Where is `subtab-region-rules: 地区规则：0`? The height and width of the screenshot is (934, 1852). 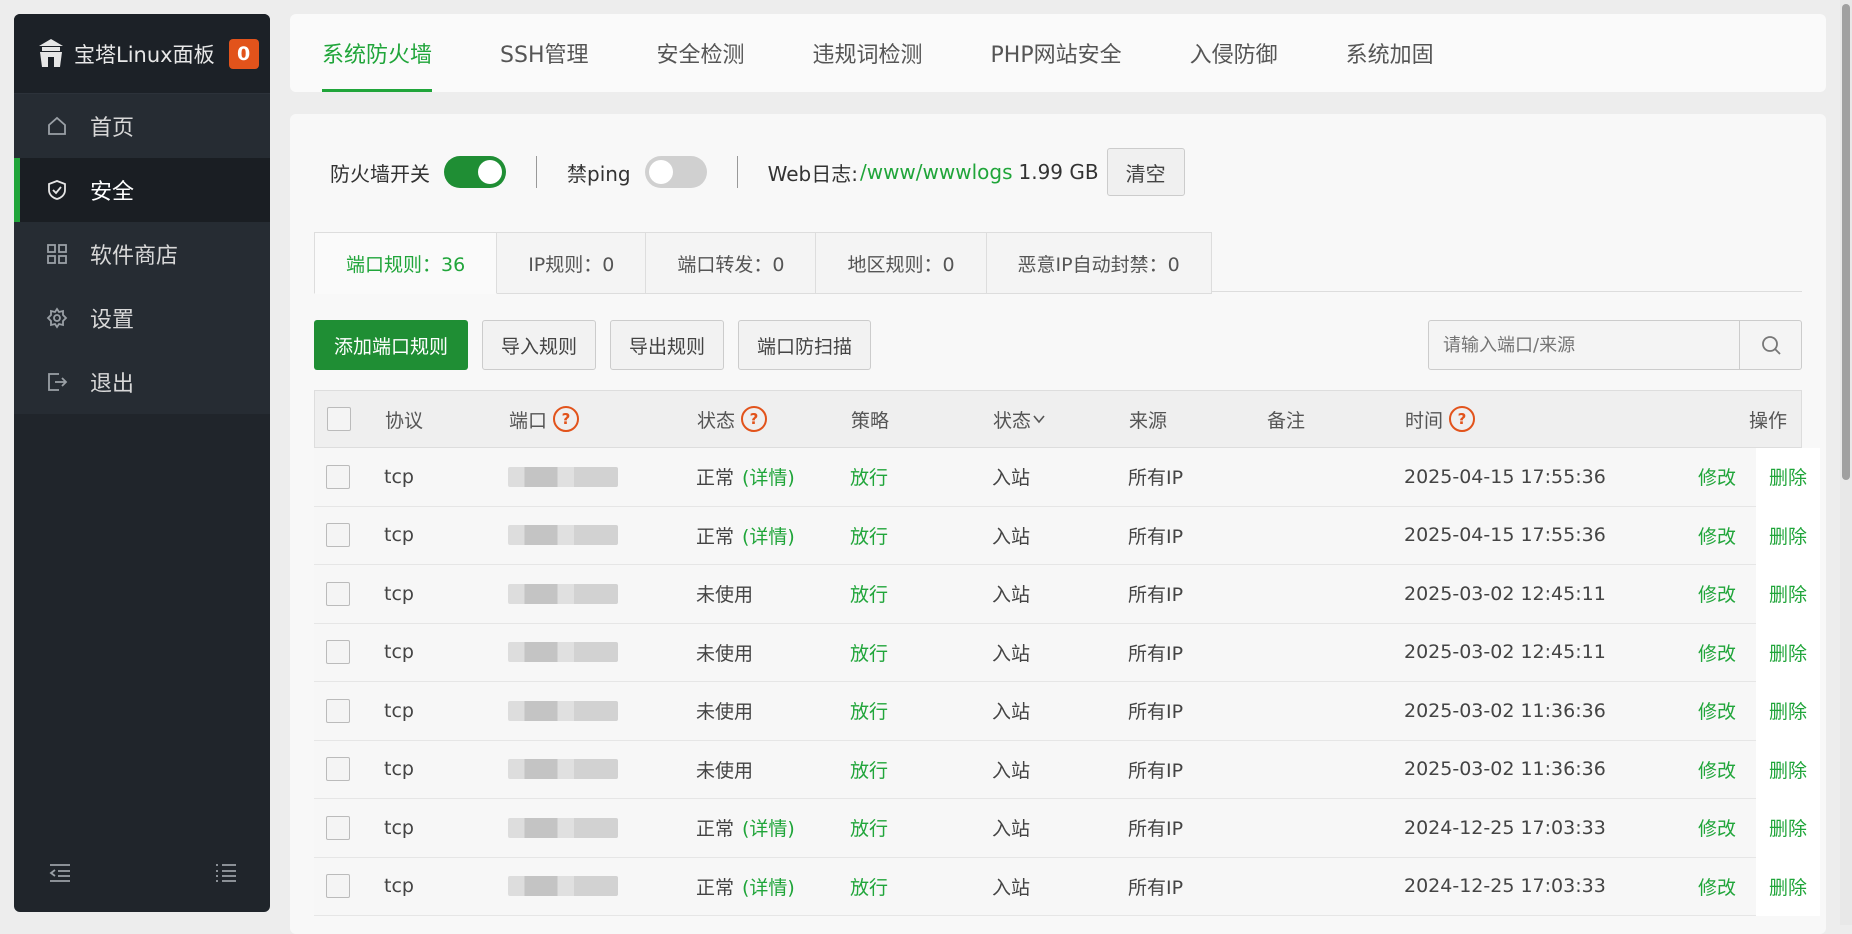 subtab-region-rules: 地区规则：0 is located at coordinates (901, 263).